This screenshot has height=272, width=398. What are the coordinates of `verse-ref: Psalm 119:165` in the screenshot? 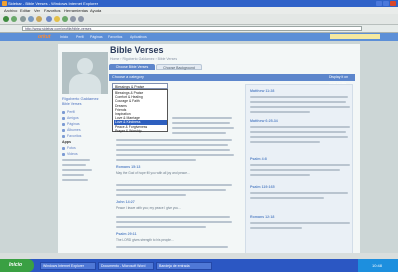 It's located at (262, 187).